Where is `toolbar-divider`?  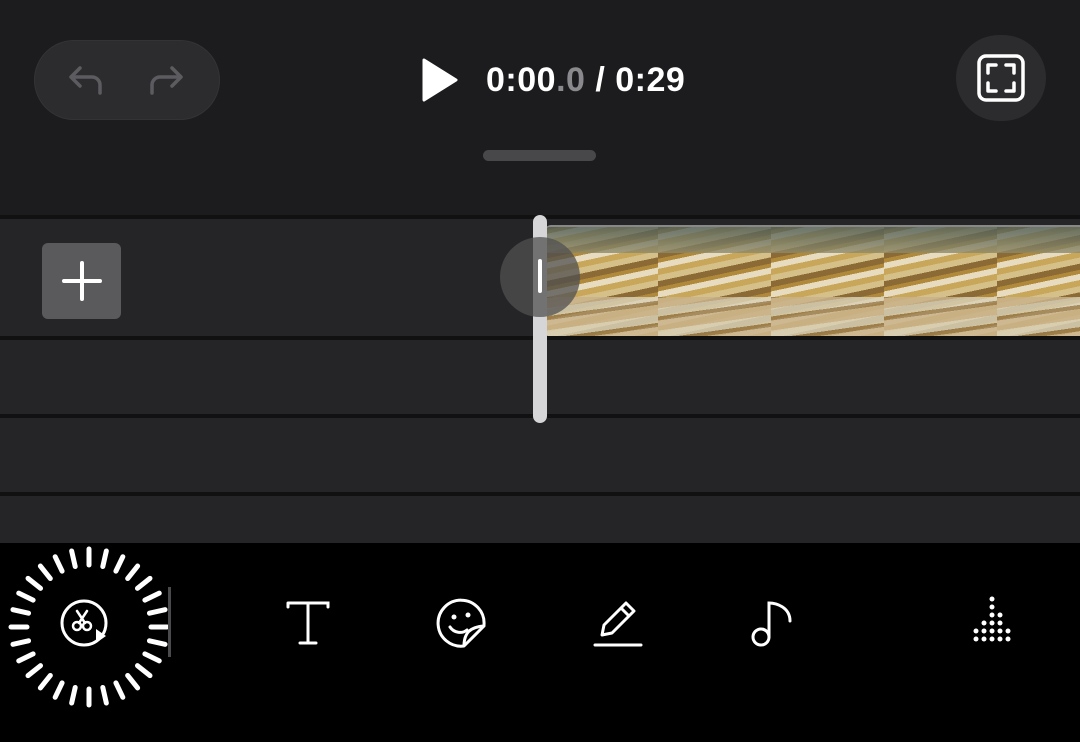 toolbar-divider is located at coordinates (169, 622).